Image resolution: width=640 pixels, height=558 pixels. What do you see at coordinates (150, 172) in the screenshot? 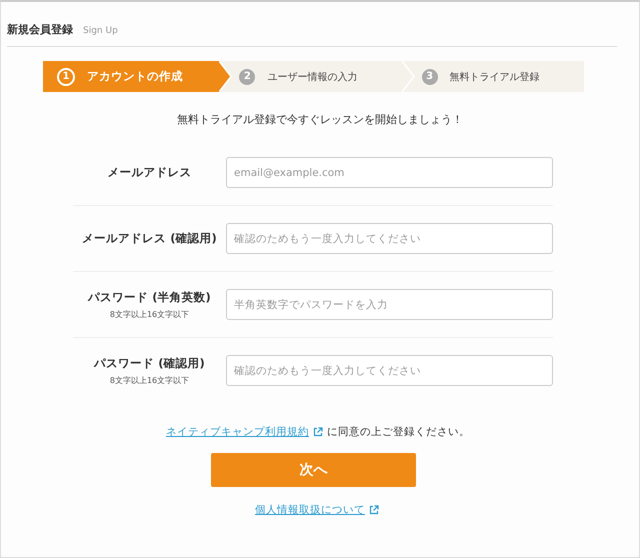
I see `field-label: メールアドレス` at bounding box center [150, 172].